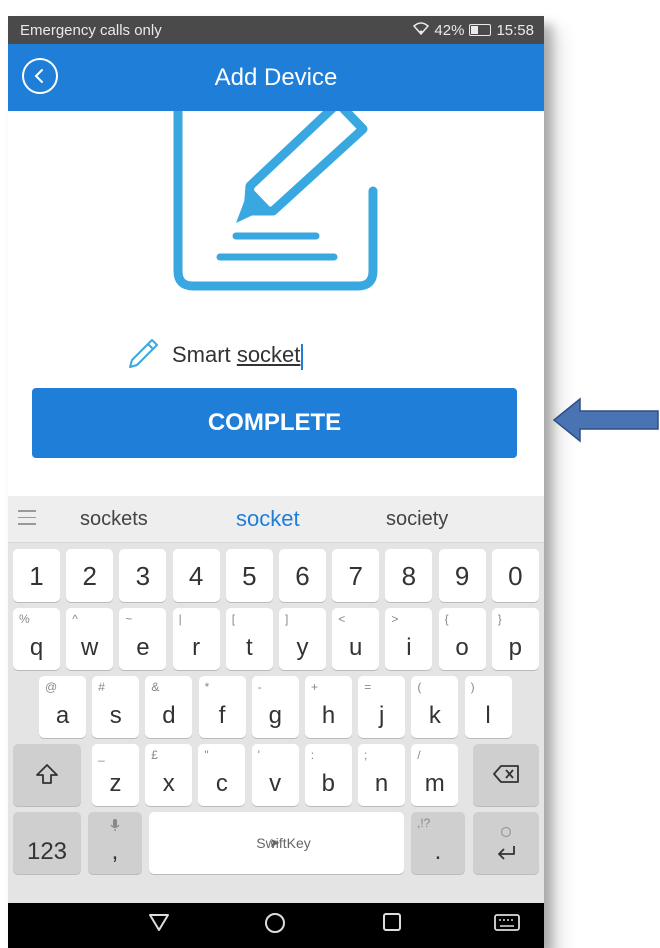 The width and height of the screenshot is (660, 948). I want to click on home-nav-icon, so click(275, 925).